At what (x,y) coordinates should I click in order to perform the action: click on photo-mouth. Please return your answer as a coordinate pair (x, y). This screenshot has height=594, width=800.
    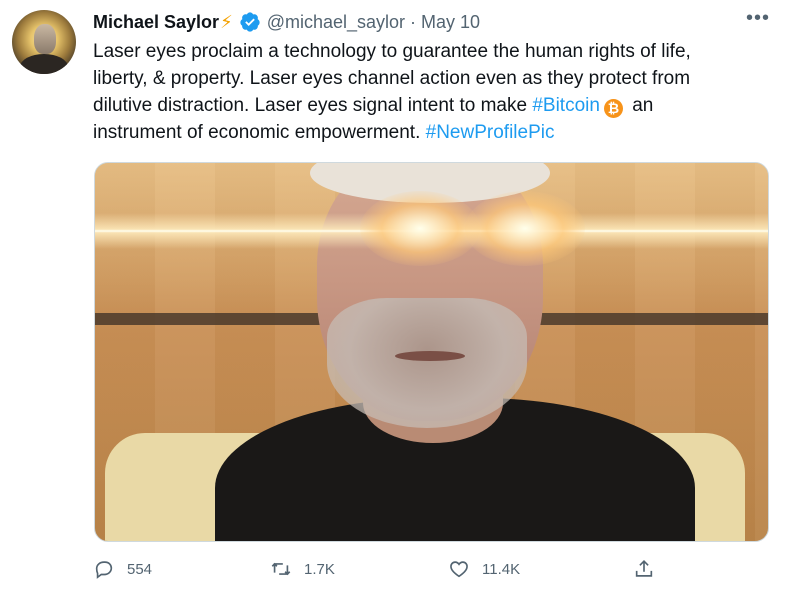
    Looking at the image, I should click on (430, 356).